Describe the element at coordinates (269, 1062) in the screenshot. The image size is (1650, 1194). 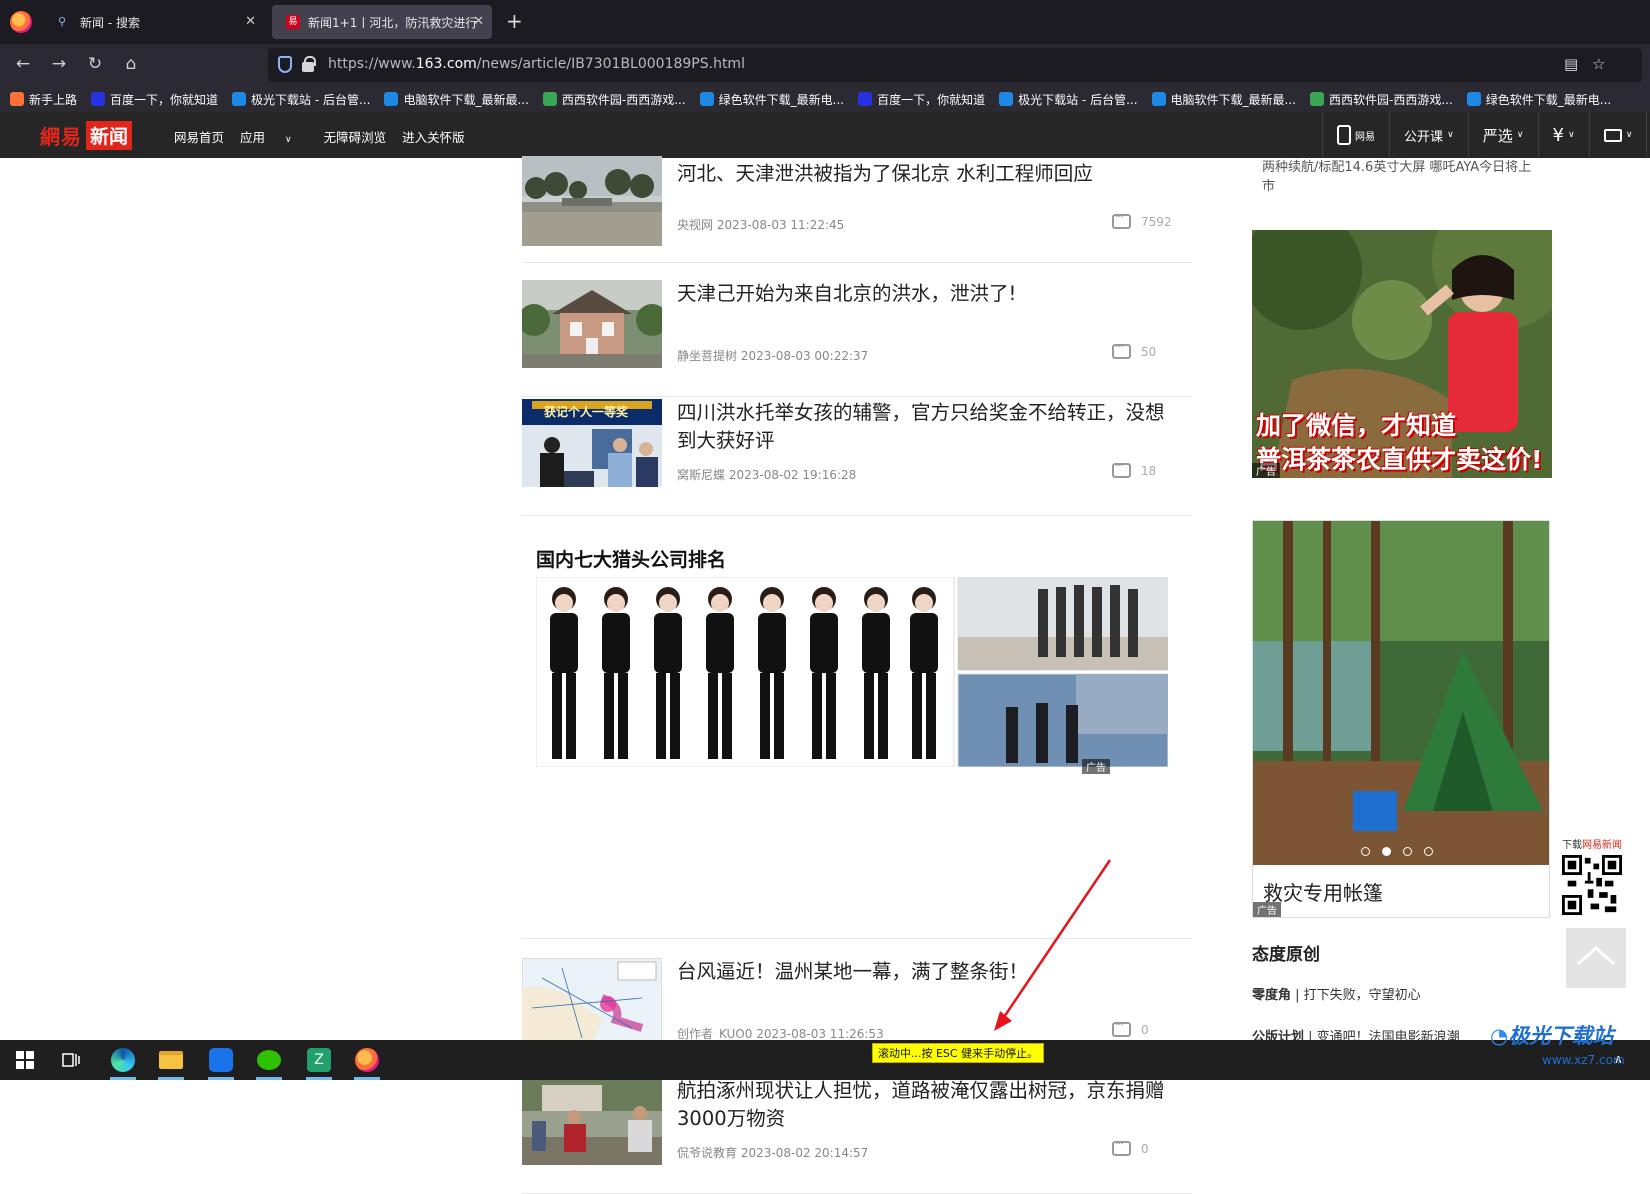
I see `wechat-icon` at that location.